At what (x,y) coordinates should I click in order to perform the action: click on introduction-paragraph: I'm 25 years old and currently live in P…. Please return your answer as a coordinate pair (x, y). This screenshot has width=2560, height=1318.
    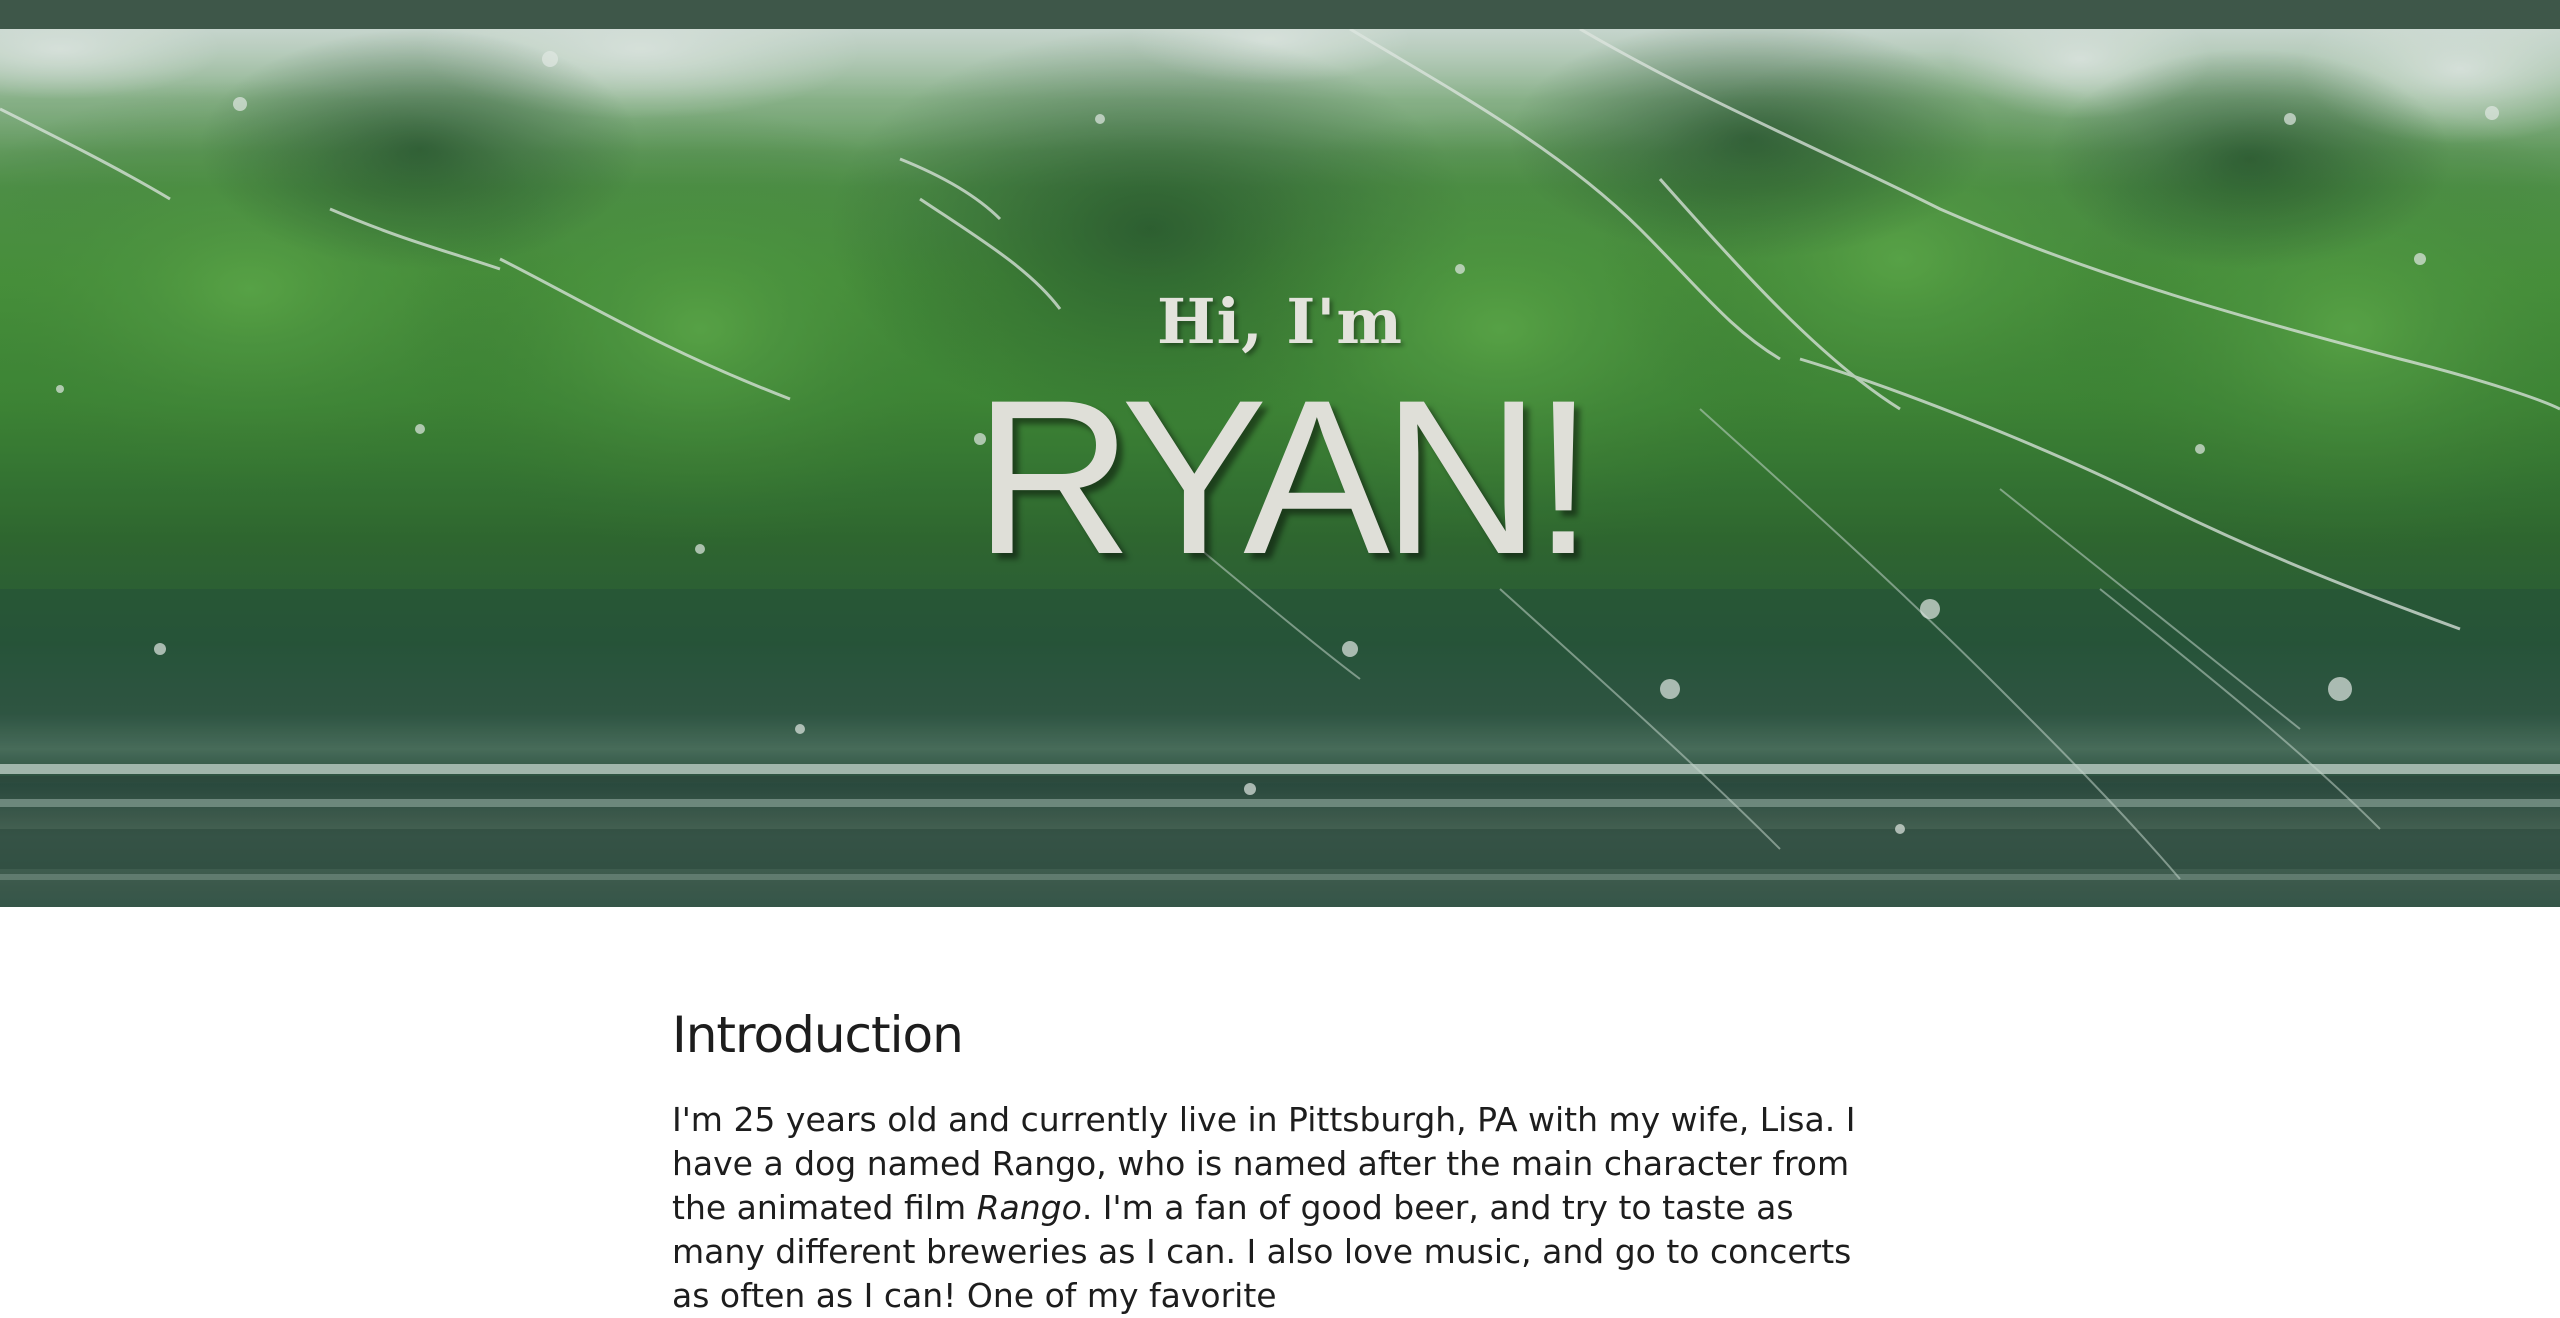
    Looking at the image, I should click on (1282, 1208).